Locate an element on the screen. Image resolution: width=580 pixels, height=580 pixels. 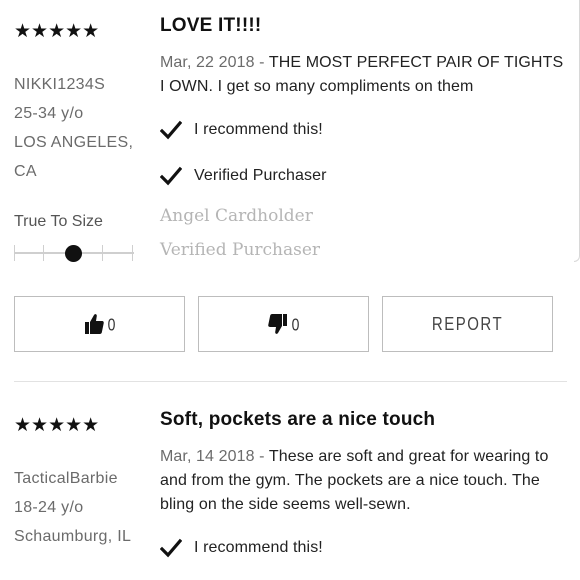
fit-label: True To Size is located at coordinates (58, 221).